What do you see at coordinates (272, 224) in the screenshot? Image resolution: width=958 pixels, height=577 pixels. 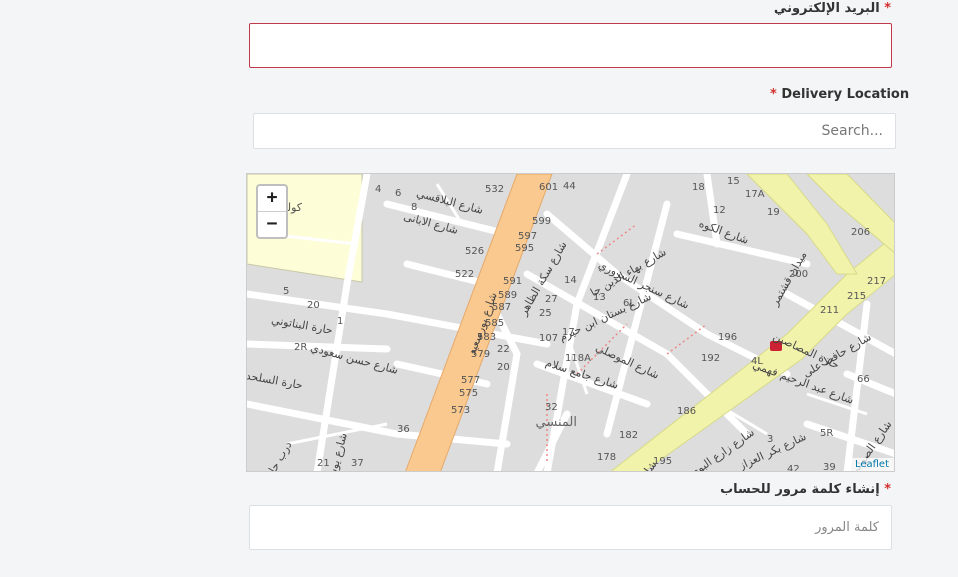 I see `zoom-out-button: −` at bounding box center [272, 224].